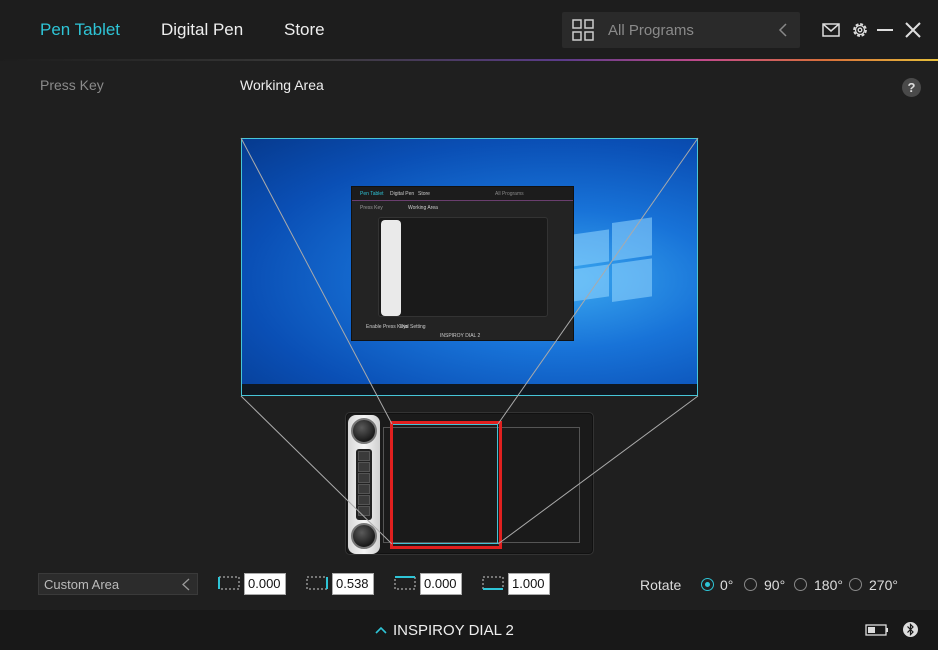 The height and width of the screenshot is (650, 938). I want to click on tab-pen-tablet: Pen Tablet, so click(80, 30).